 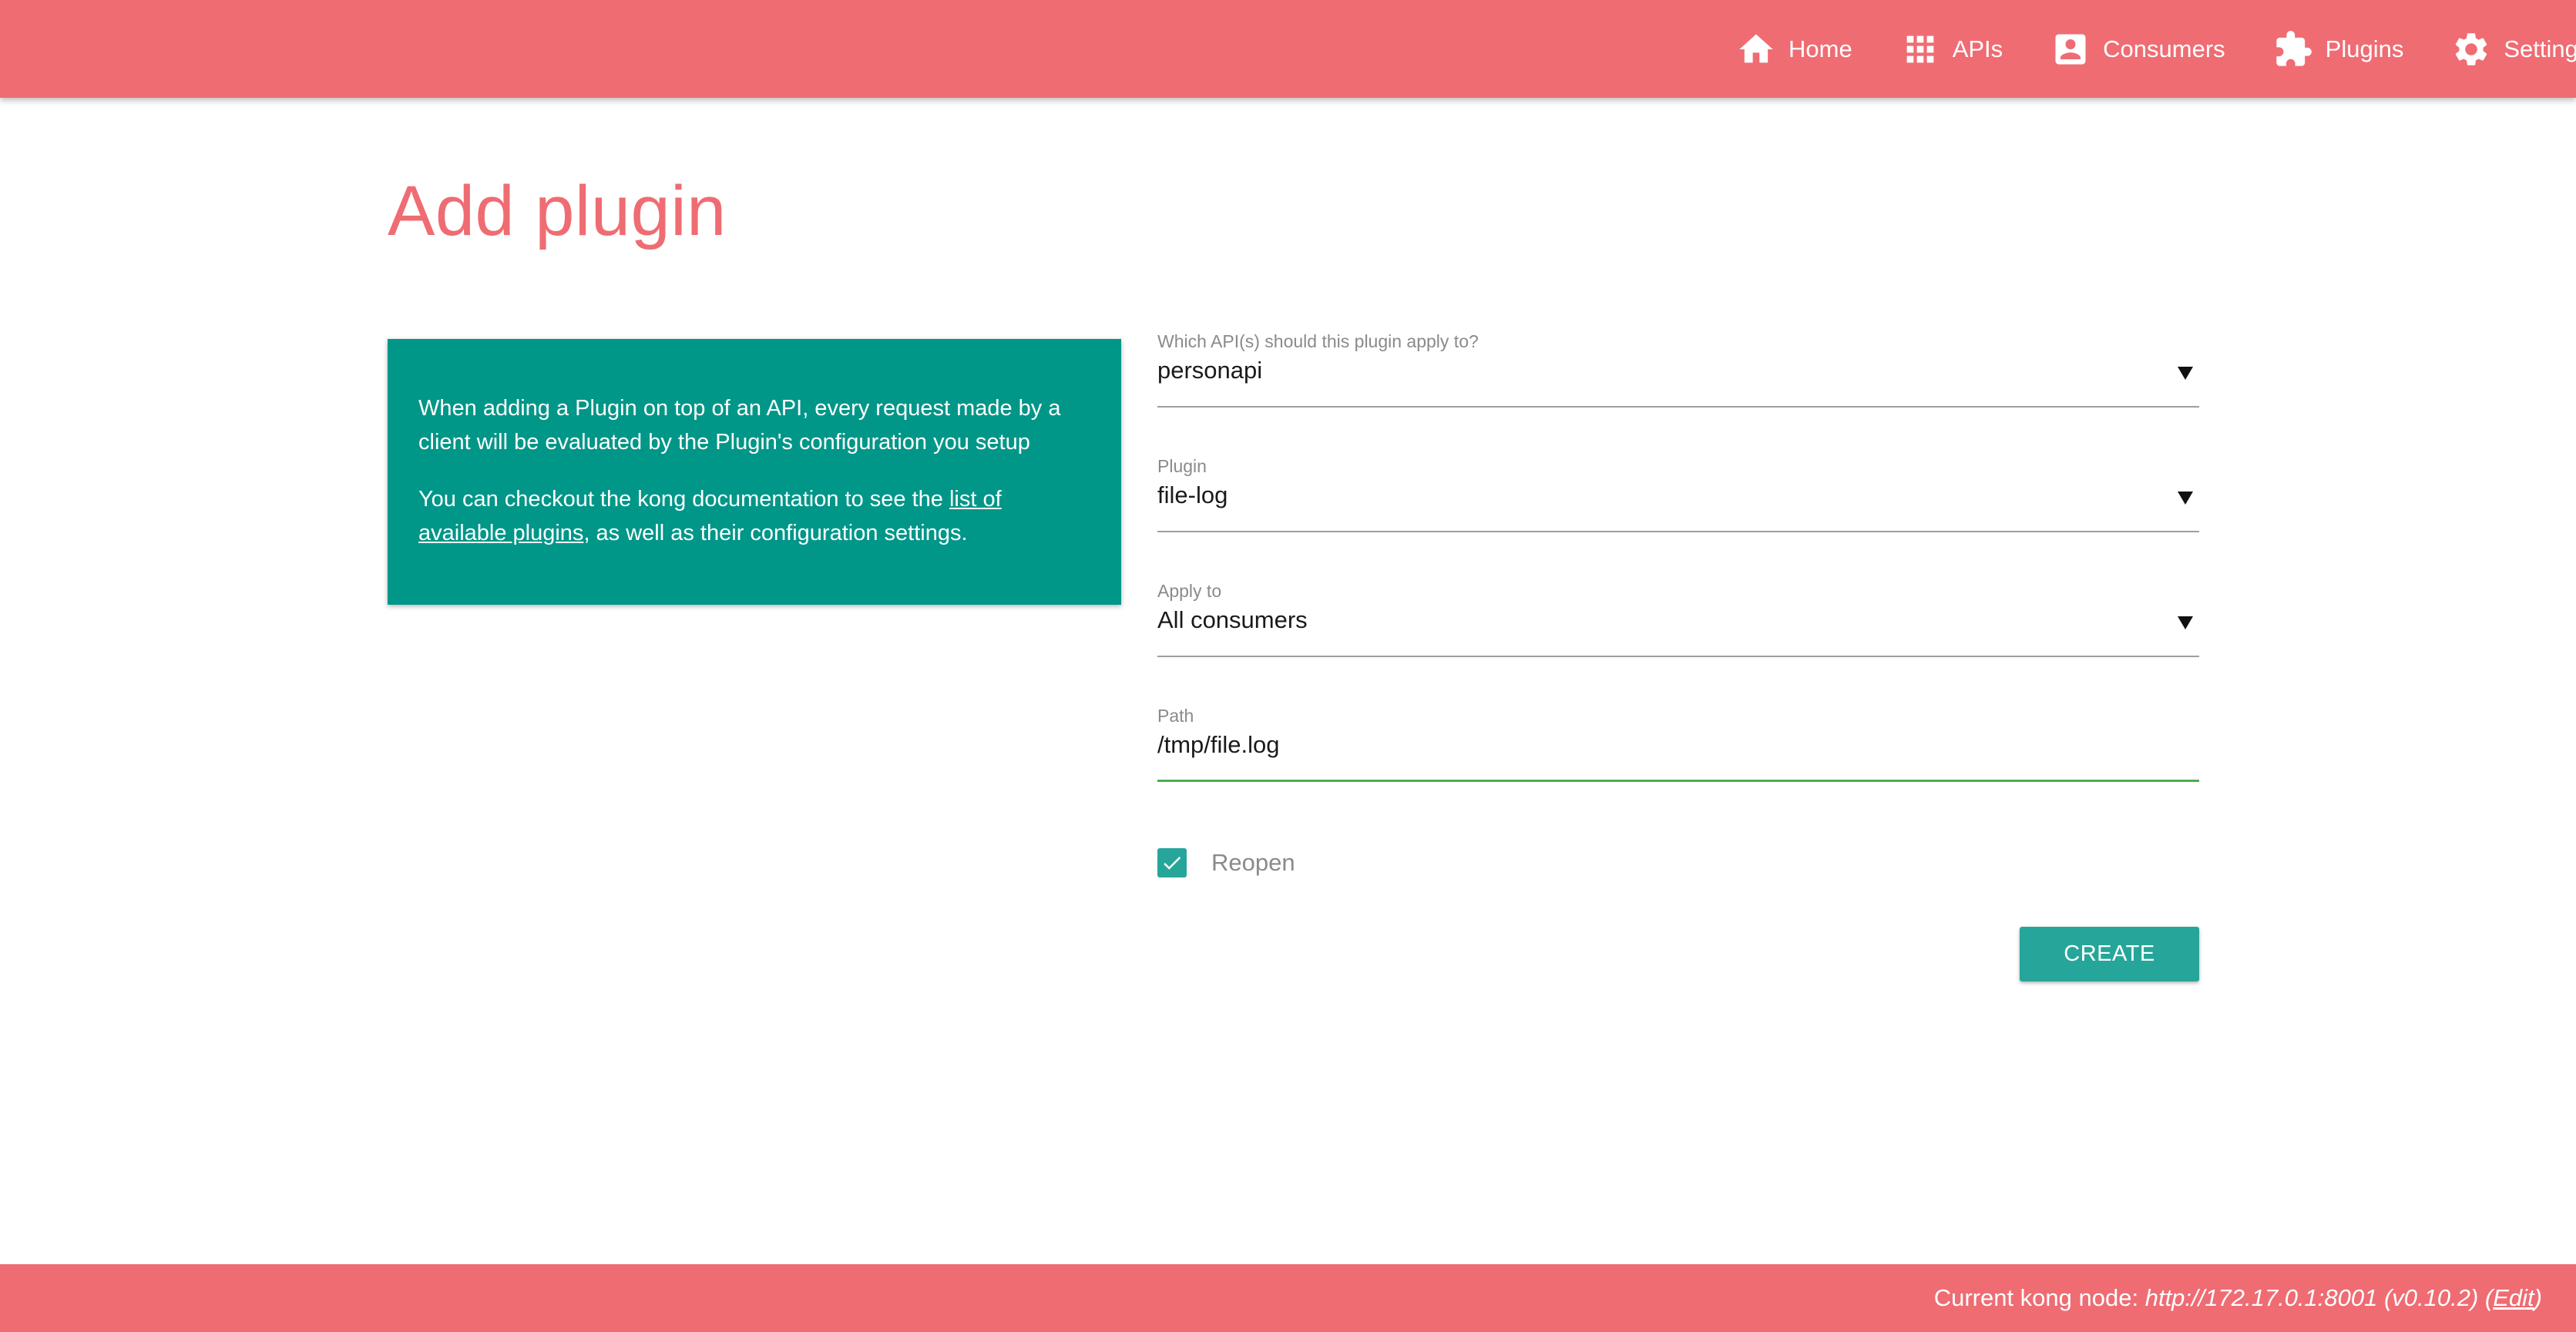 I want to click on path-input-row, so click(x=1678, y=754).